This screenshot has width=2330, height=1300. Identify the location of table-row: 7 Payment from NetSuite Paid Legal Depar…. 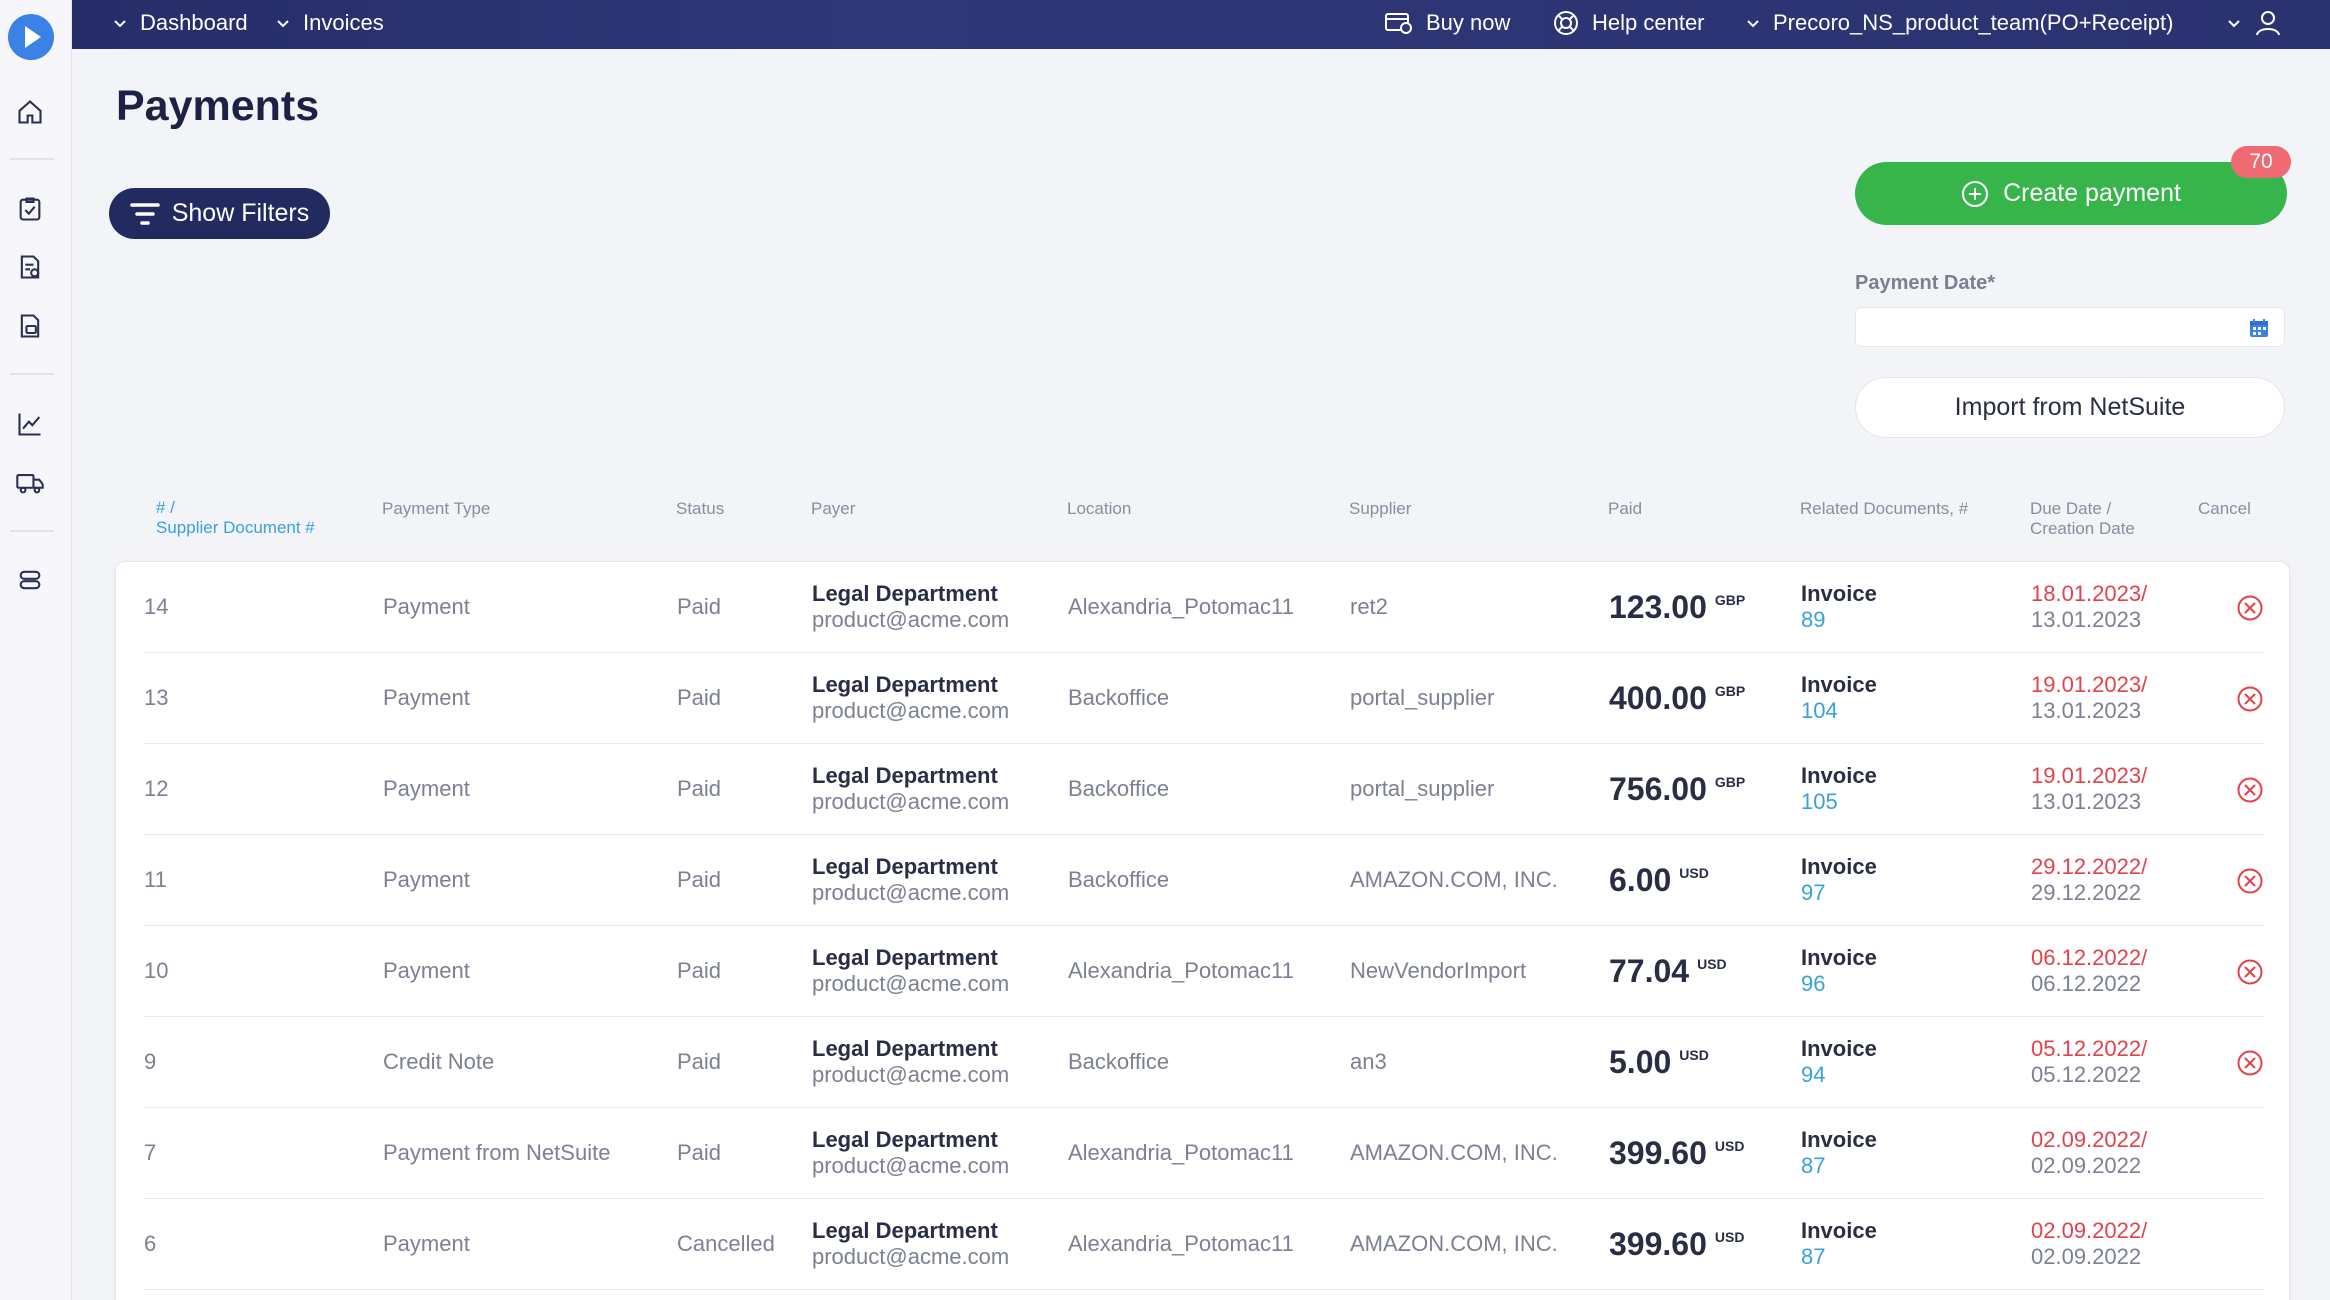
(1204, 1153).